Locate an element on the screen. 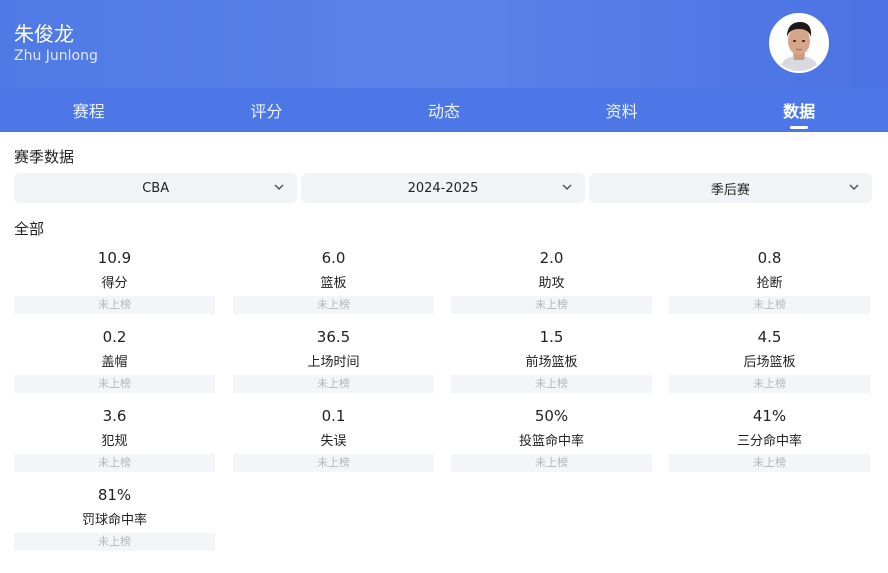 Image resolution: width=888 pixels, height=573 pixels. stat-label: 篮板 is located at coordinates (333, 283).